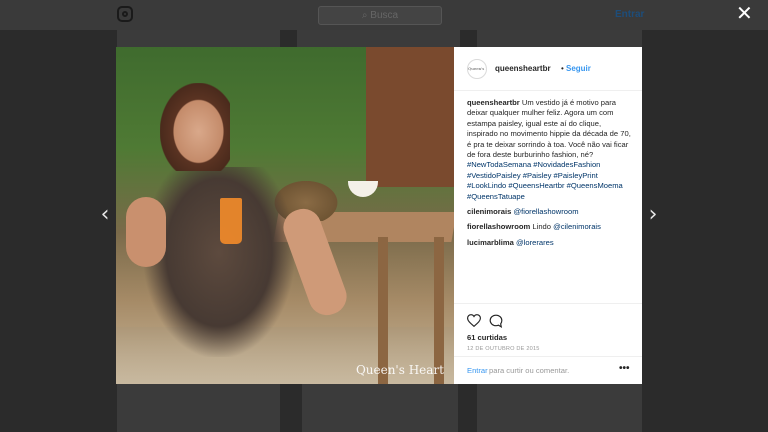 This screenshot has height=432, width=768. I want to click on previous-arrow-icon: ‹, so click(105, 215).